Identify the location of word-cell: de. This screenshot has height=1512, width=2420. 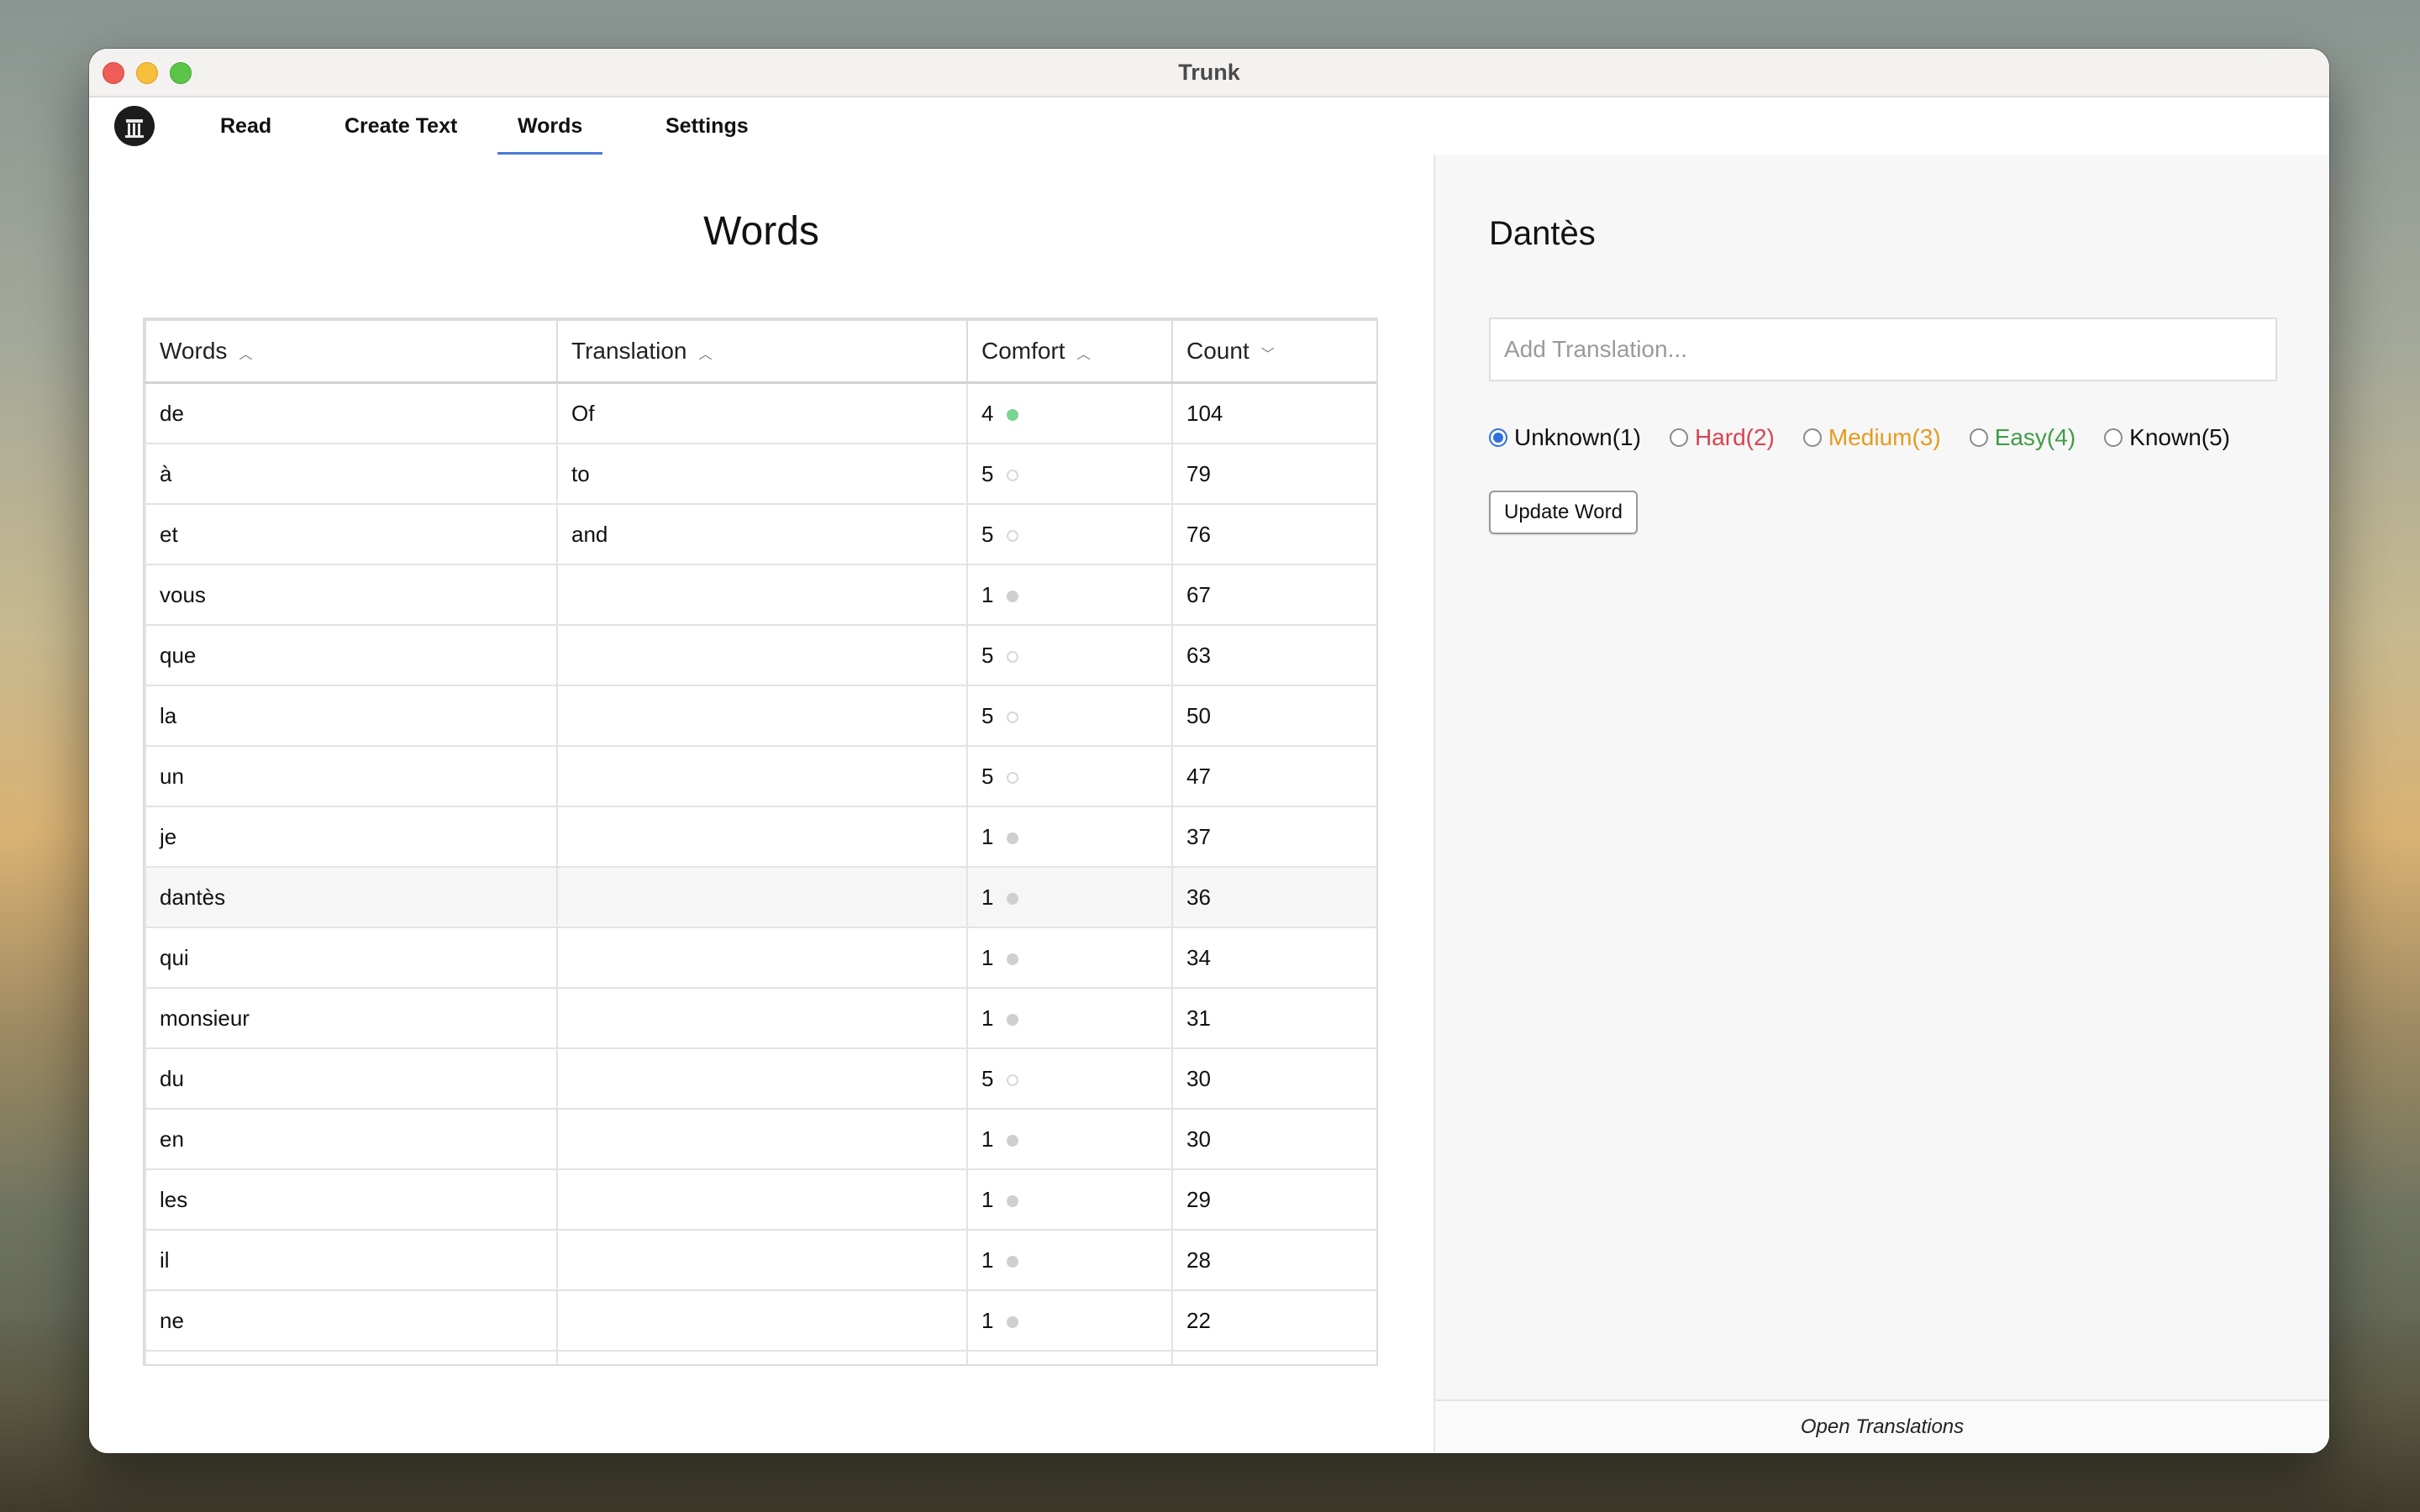
(352, 412).